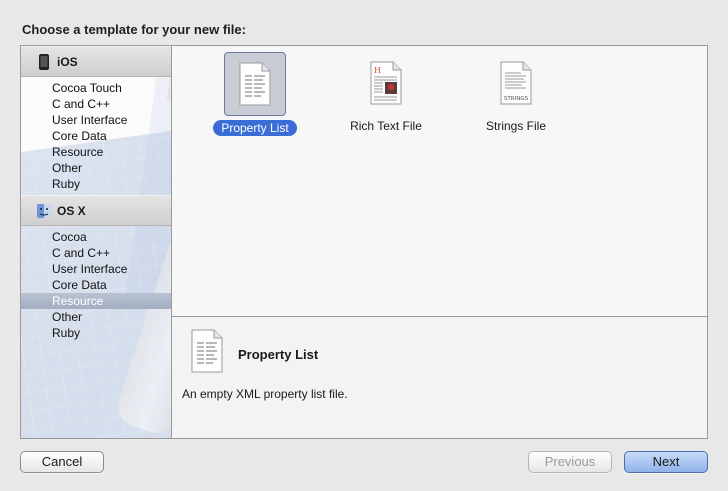 This screenshot has width=728, height=491. I want to click on template-label: Property List, so click(255, 128).